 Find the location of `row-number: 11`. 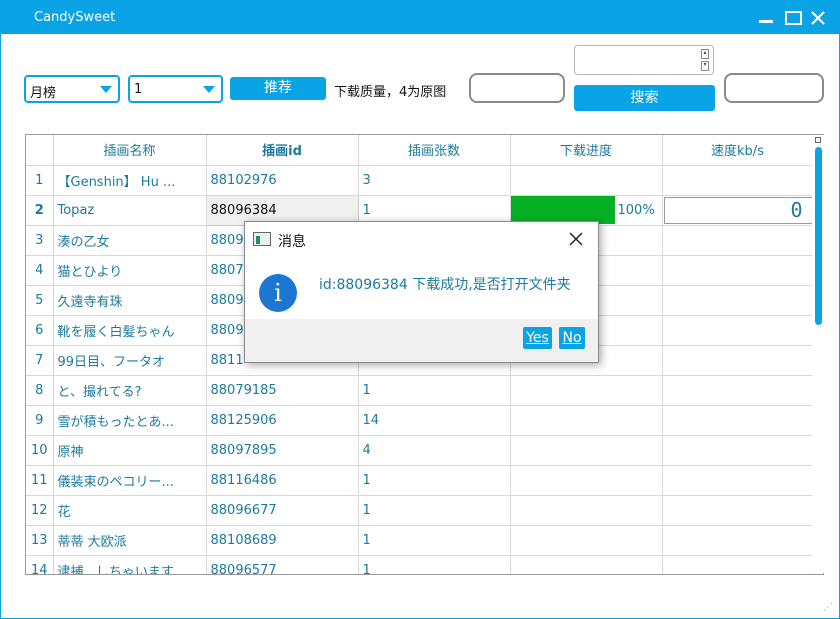

row-number: 11 is located at coordinates (40, 480).